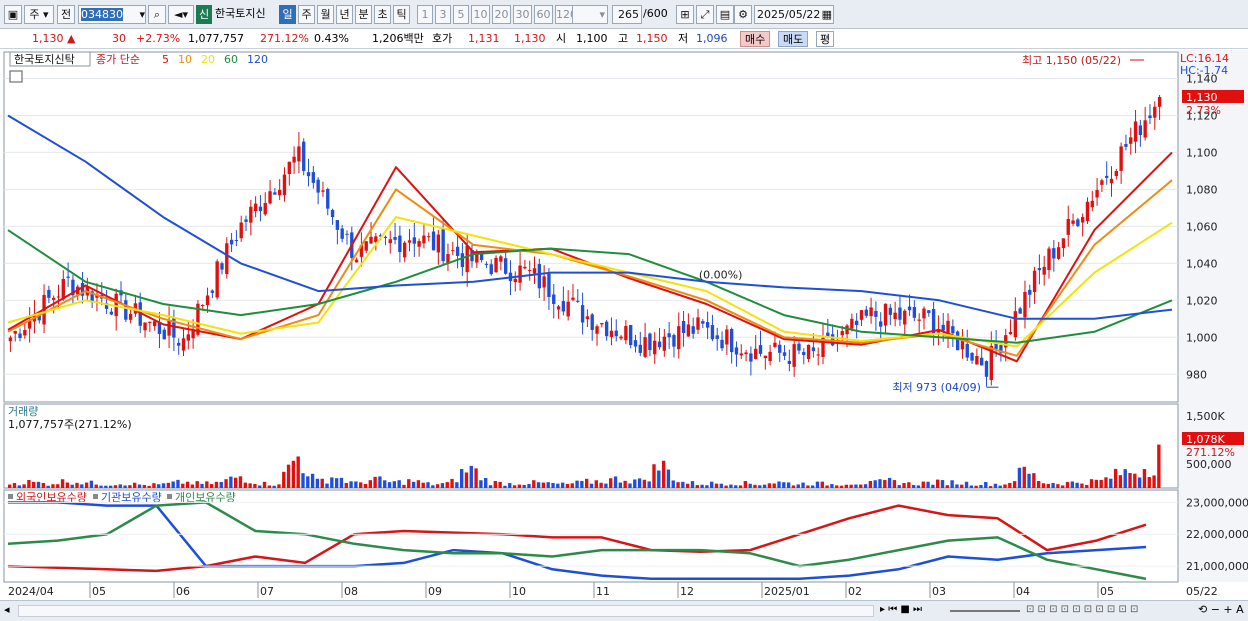 Image resolution: width=1248 pixels, height=621 pixels. Describe the element at coordinates (543, 14) in the screenshot. I see `interval-button-60: 60` at that location.